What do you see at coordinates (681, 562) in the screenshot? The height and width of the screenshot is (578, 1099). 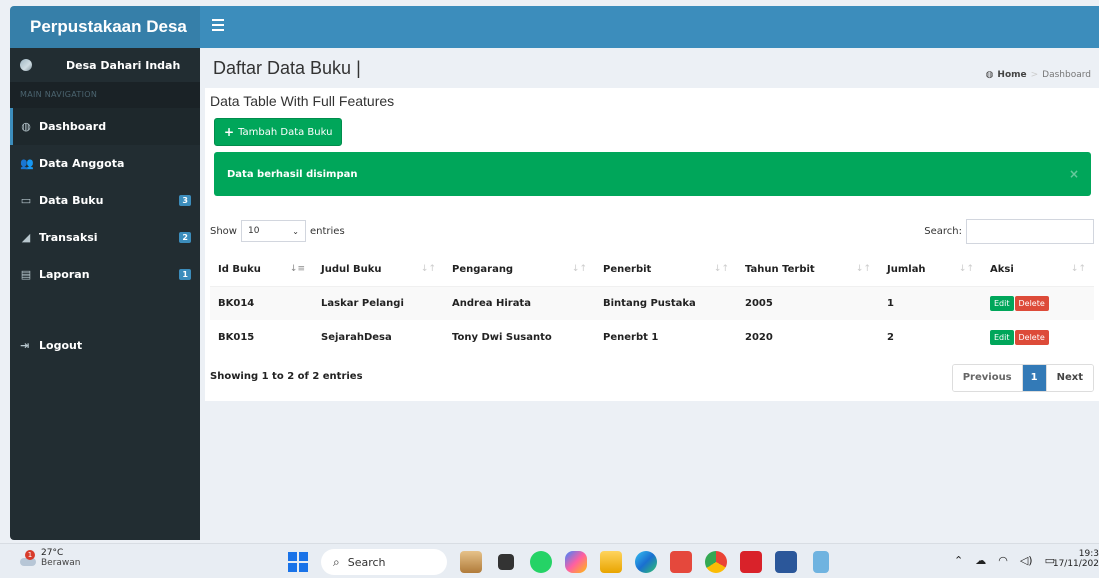 I see `office-icon` at bounding box center [681, 562].